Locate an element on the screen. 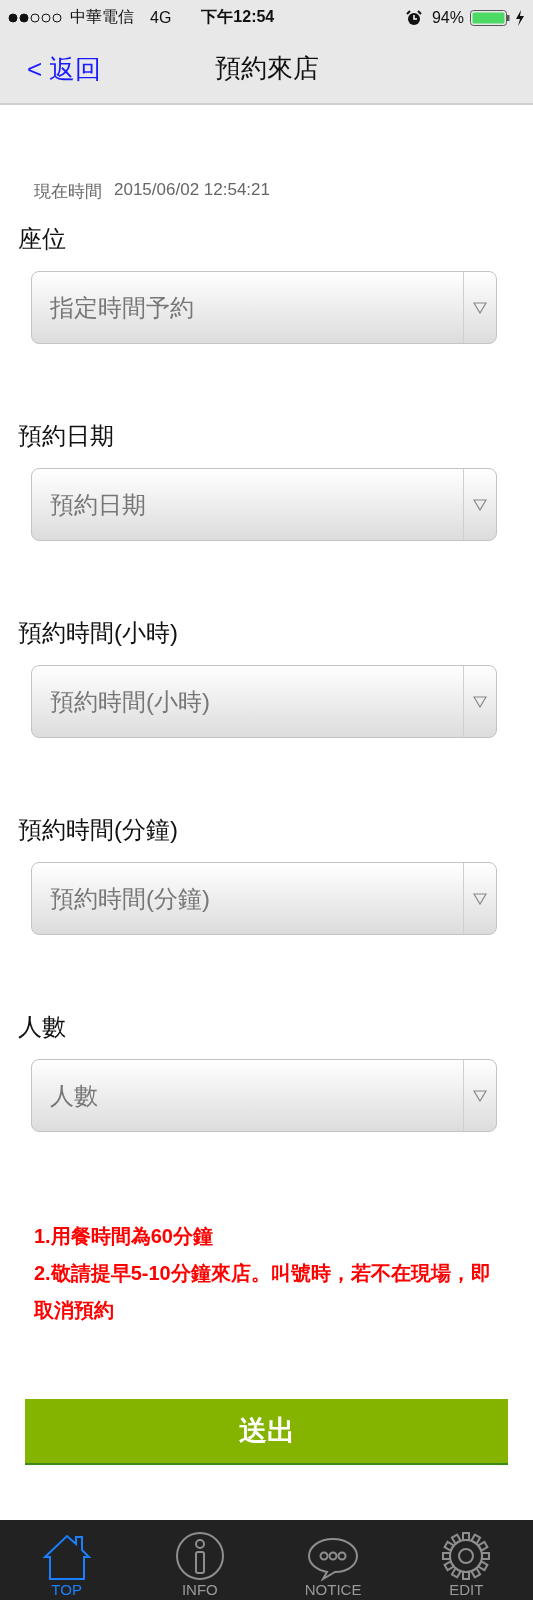 This screenshot has height=1600, width=533. home-icon is located at coordinates (66, 1557).